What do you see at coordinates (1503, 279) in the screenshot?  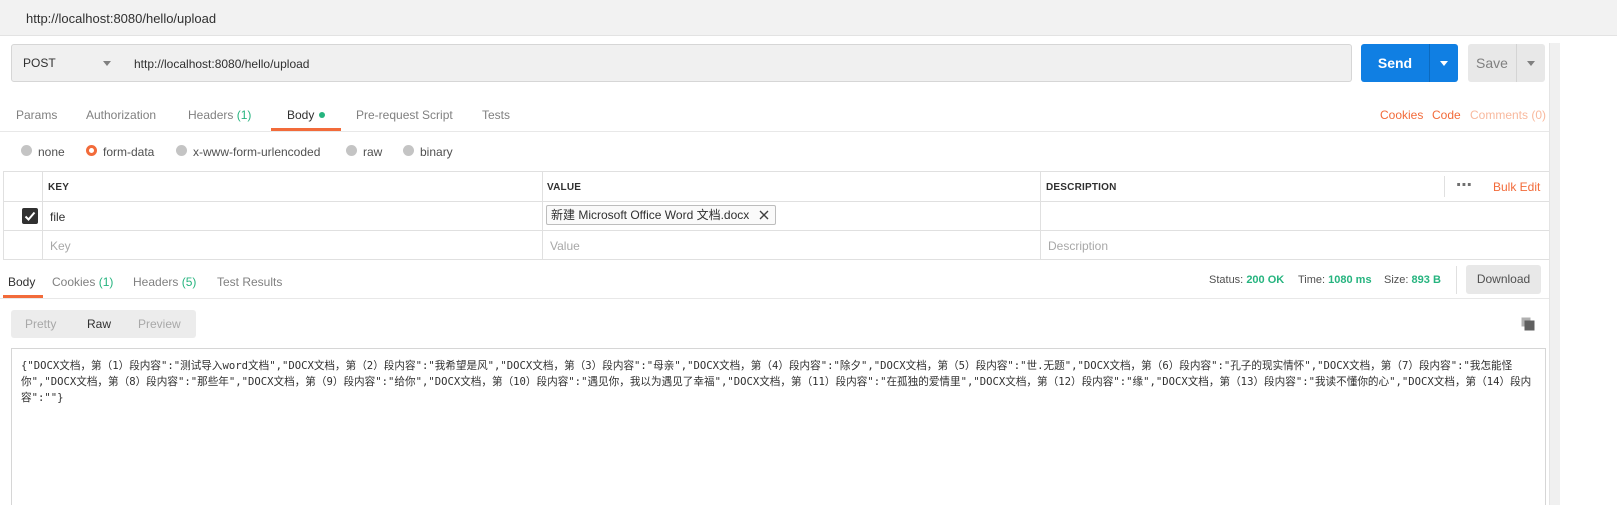 I see `download-button: Download` at bounding box center [1503, 279].